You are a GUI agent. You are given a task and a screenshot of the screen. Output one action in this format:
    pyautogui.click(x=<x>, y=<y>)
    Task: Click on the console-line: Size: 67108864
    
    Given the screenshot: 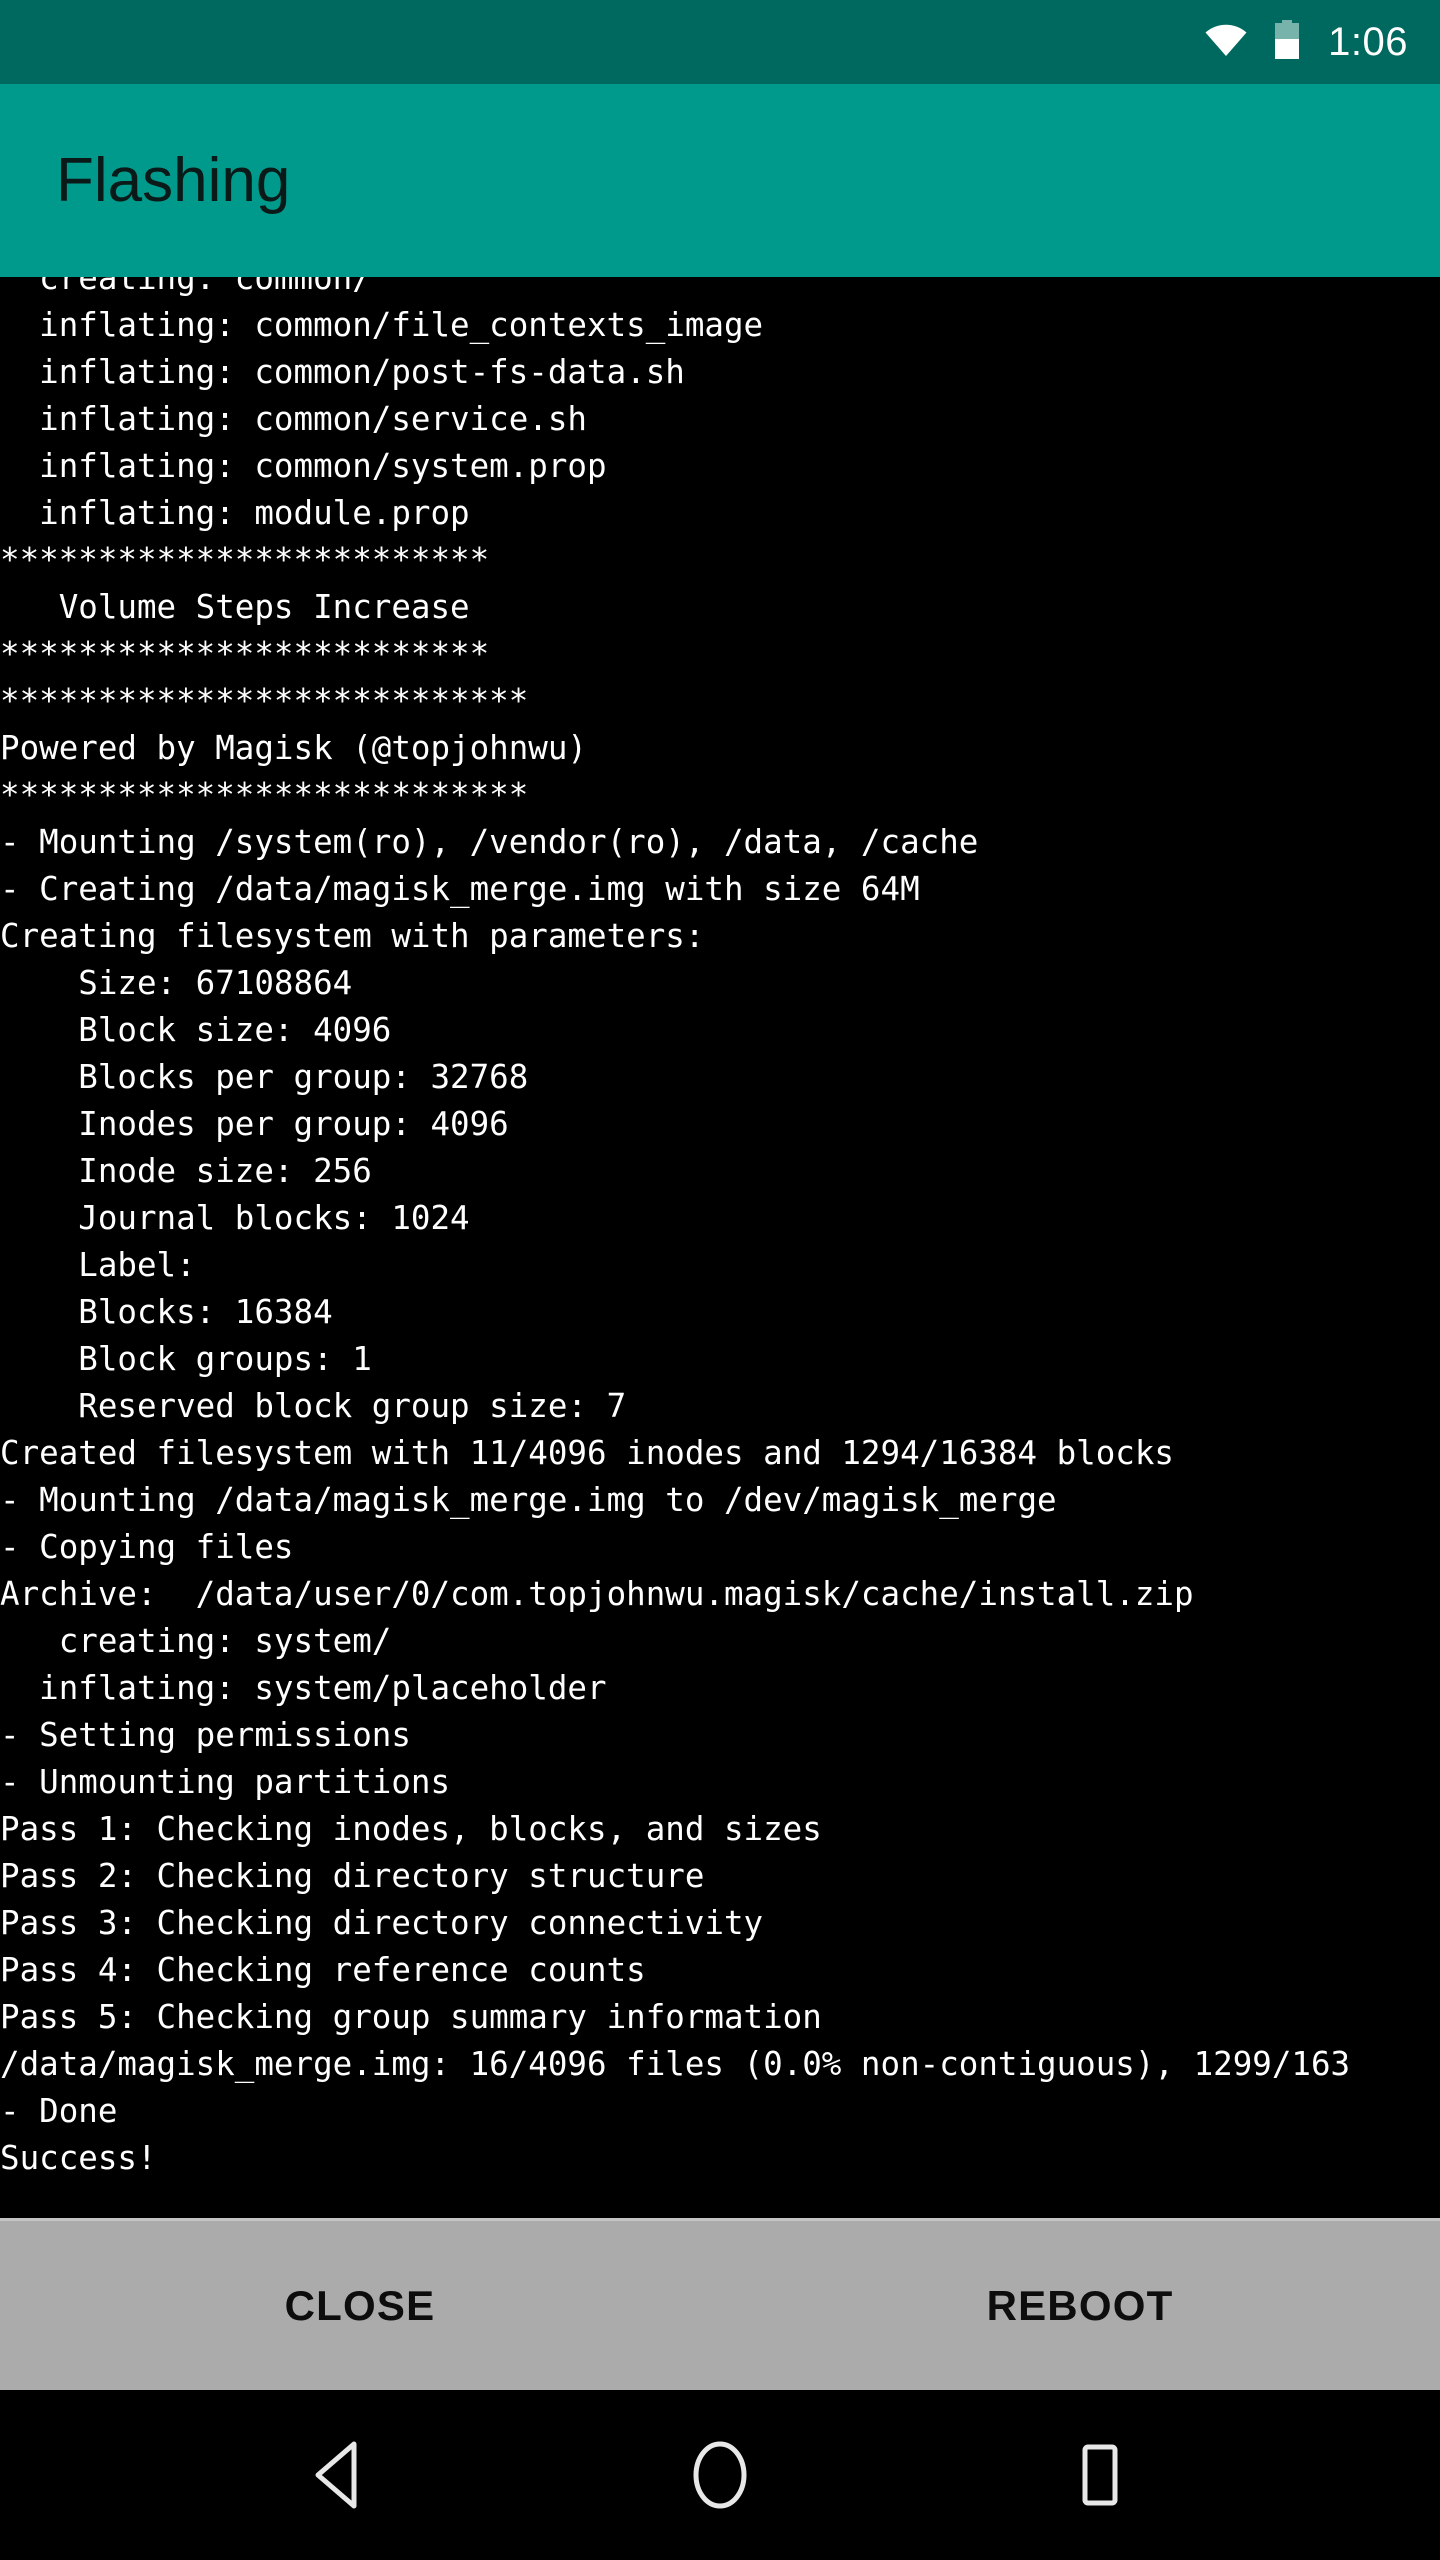 What is the action you would take?
    pyautogui.click(x=176, y=983)
    